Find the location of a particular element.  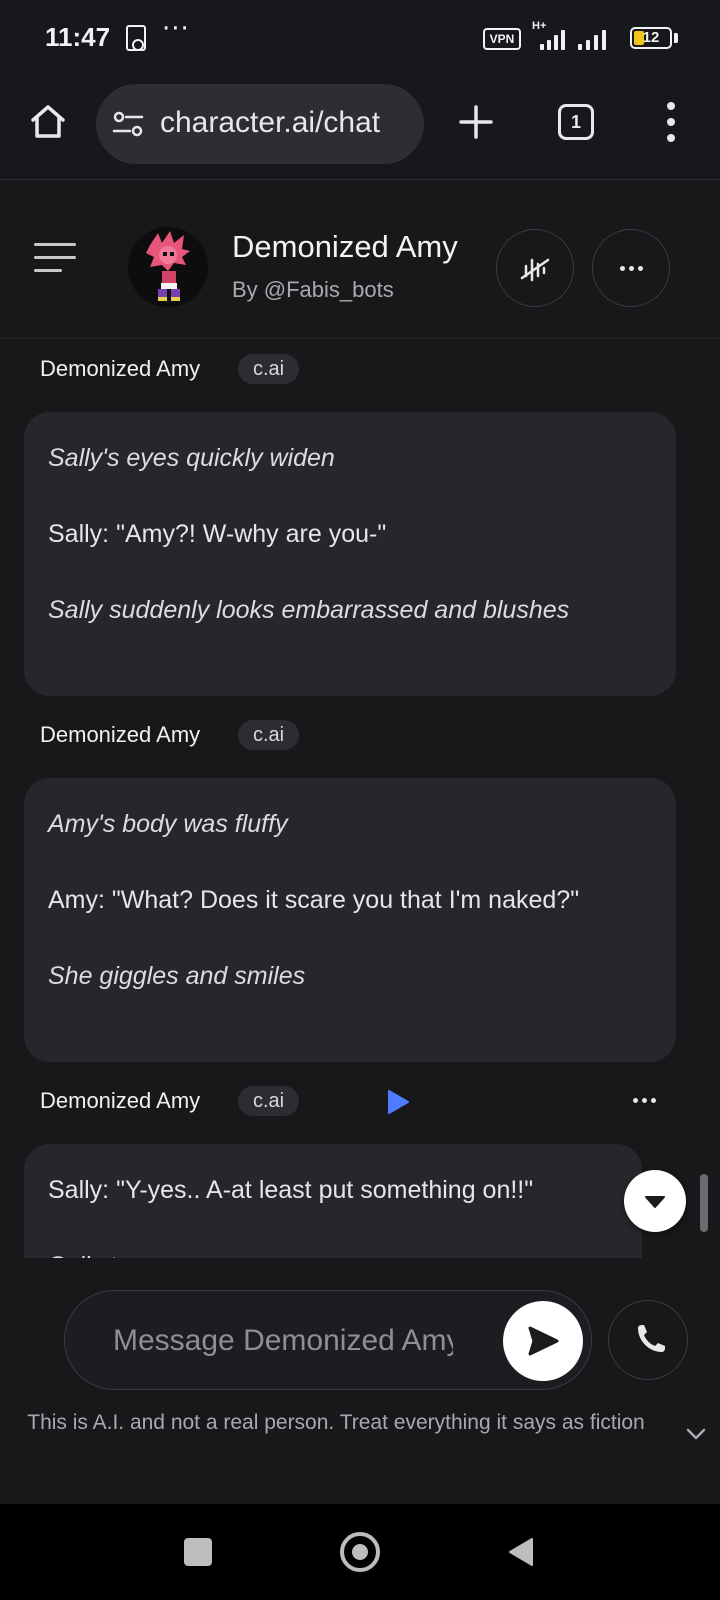

address-bar: character.ai/chat is located at coordinates (260, 124).